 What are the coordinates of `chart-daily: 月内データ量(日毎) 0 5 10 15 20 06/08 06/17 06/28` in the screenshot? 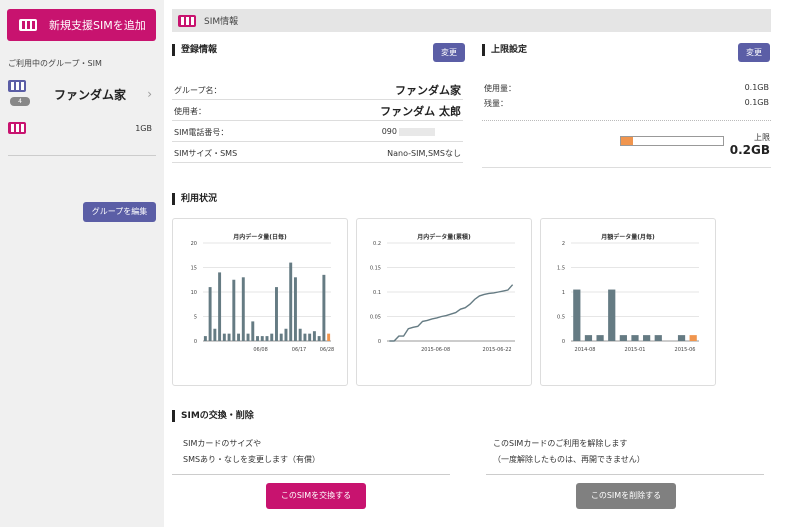 It's located at (260, 302).